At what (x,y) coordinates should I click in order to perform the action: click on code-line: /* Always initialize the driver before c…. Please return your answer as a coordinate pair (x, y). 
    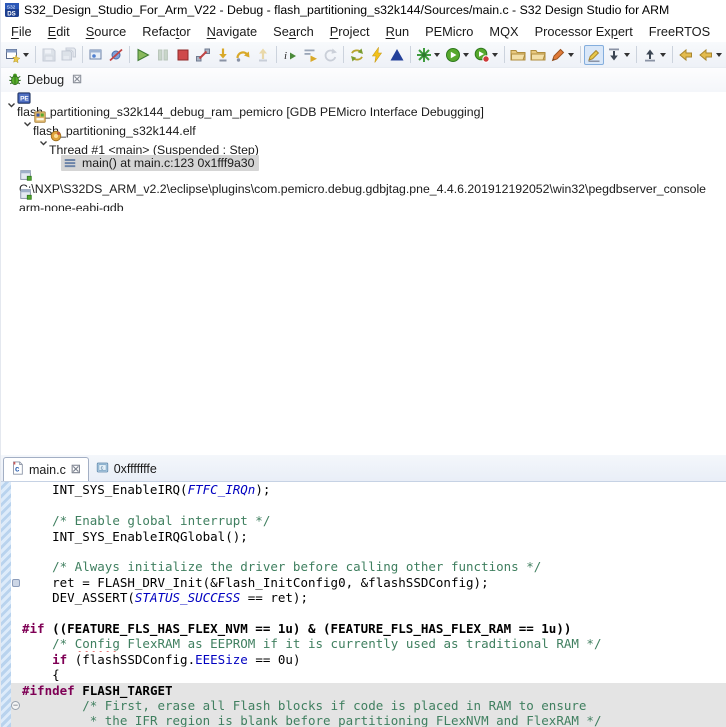
    Looking at the image, I should click on (368, 567).